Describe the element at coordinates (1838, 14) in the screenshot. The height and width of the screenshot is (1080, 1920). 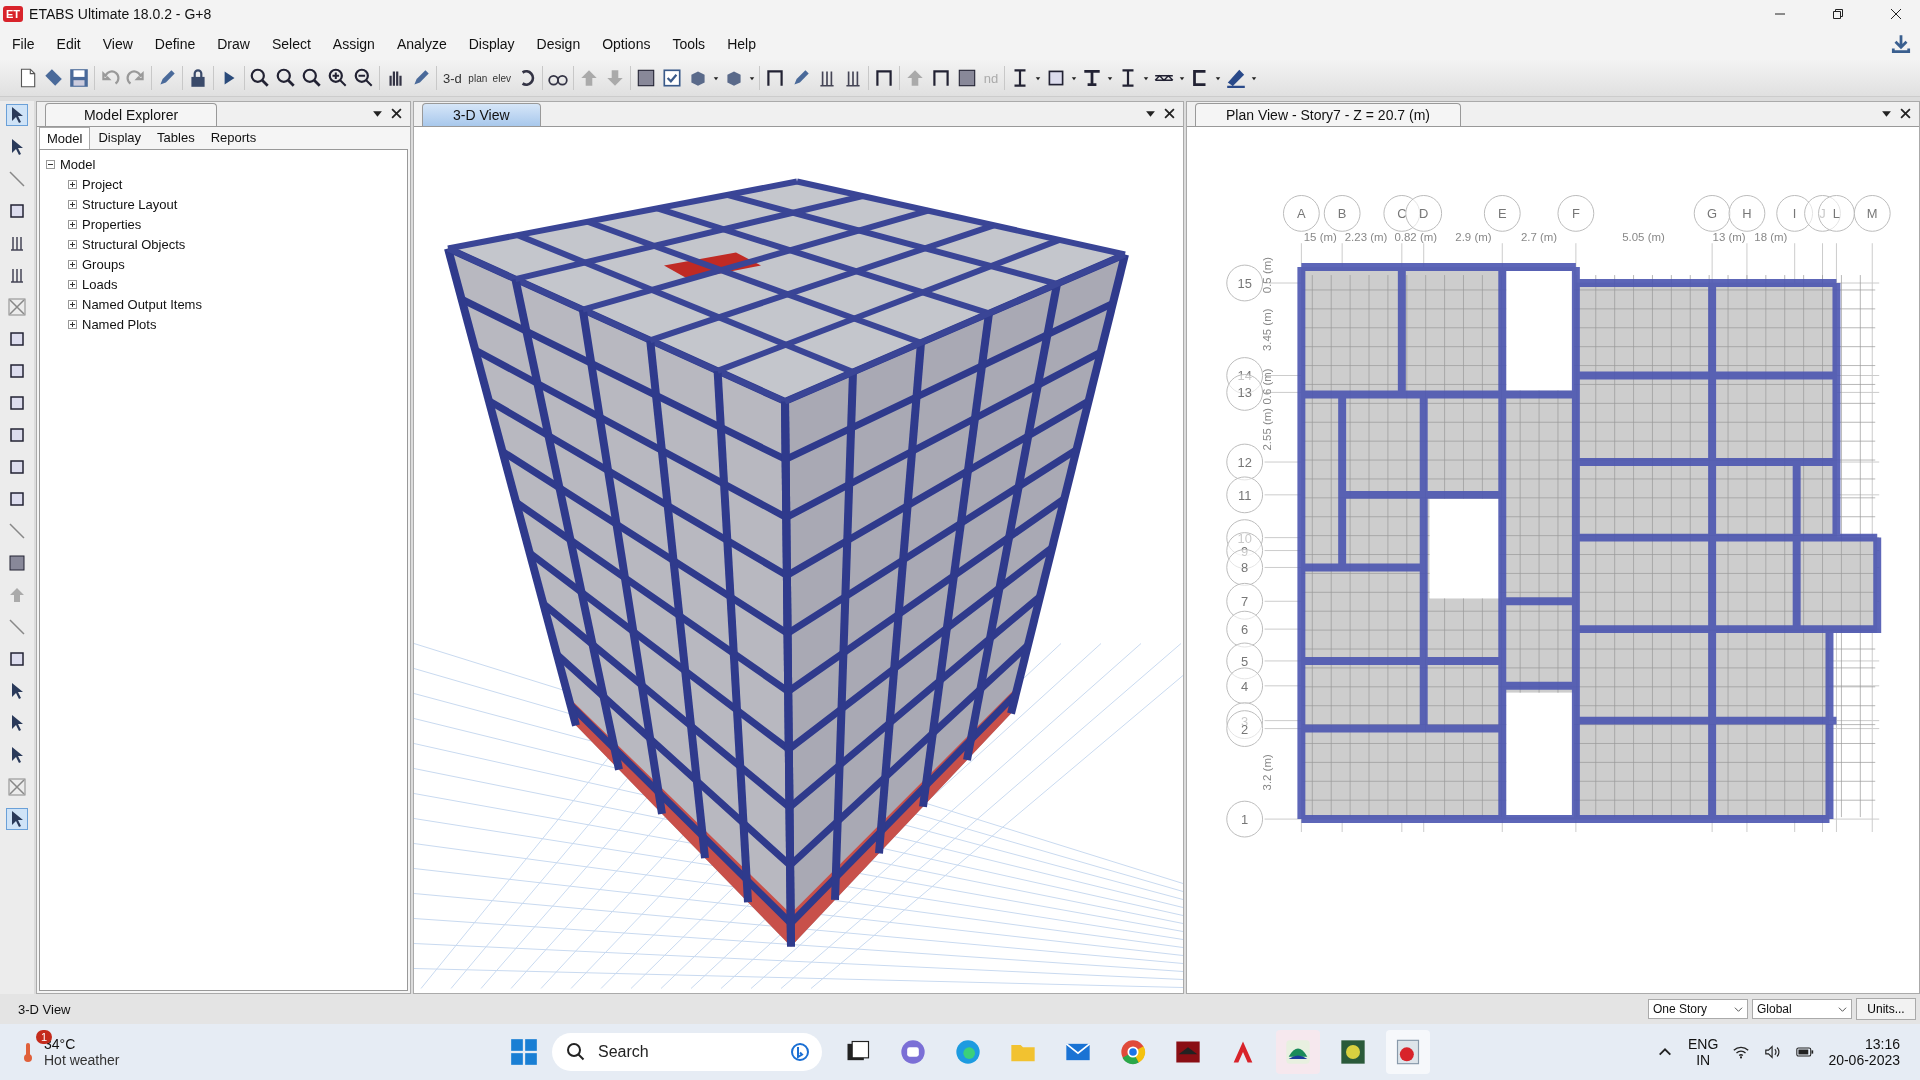
I see `restore-icon` at that location.